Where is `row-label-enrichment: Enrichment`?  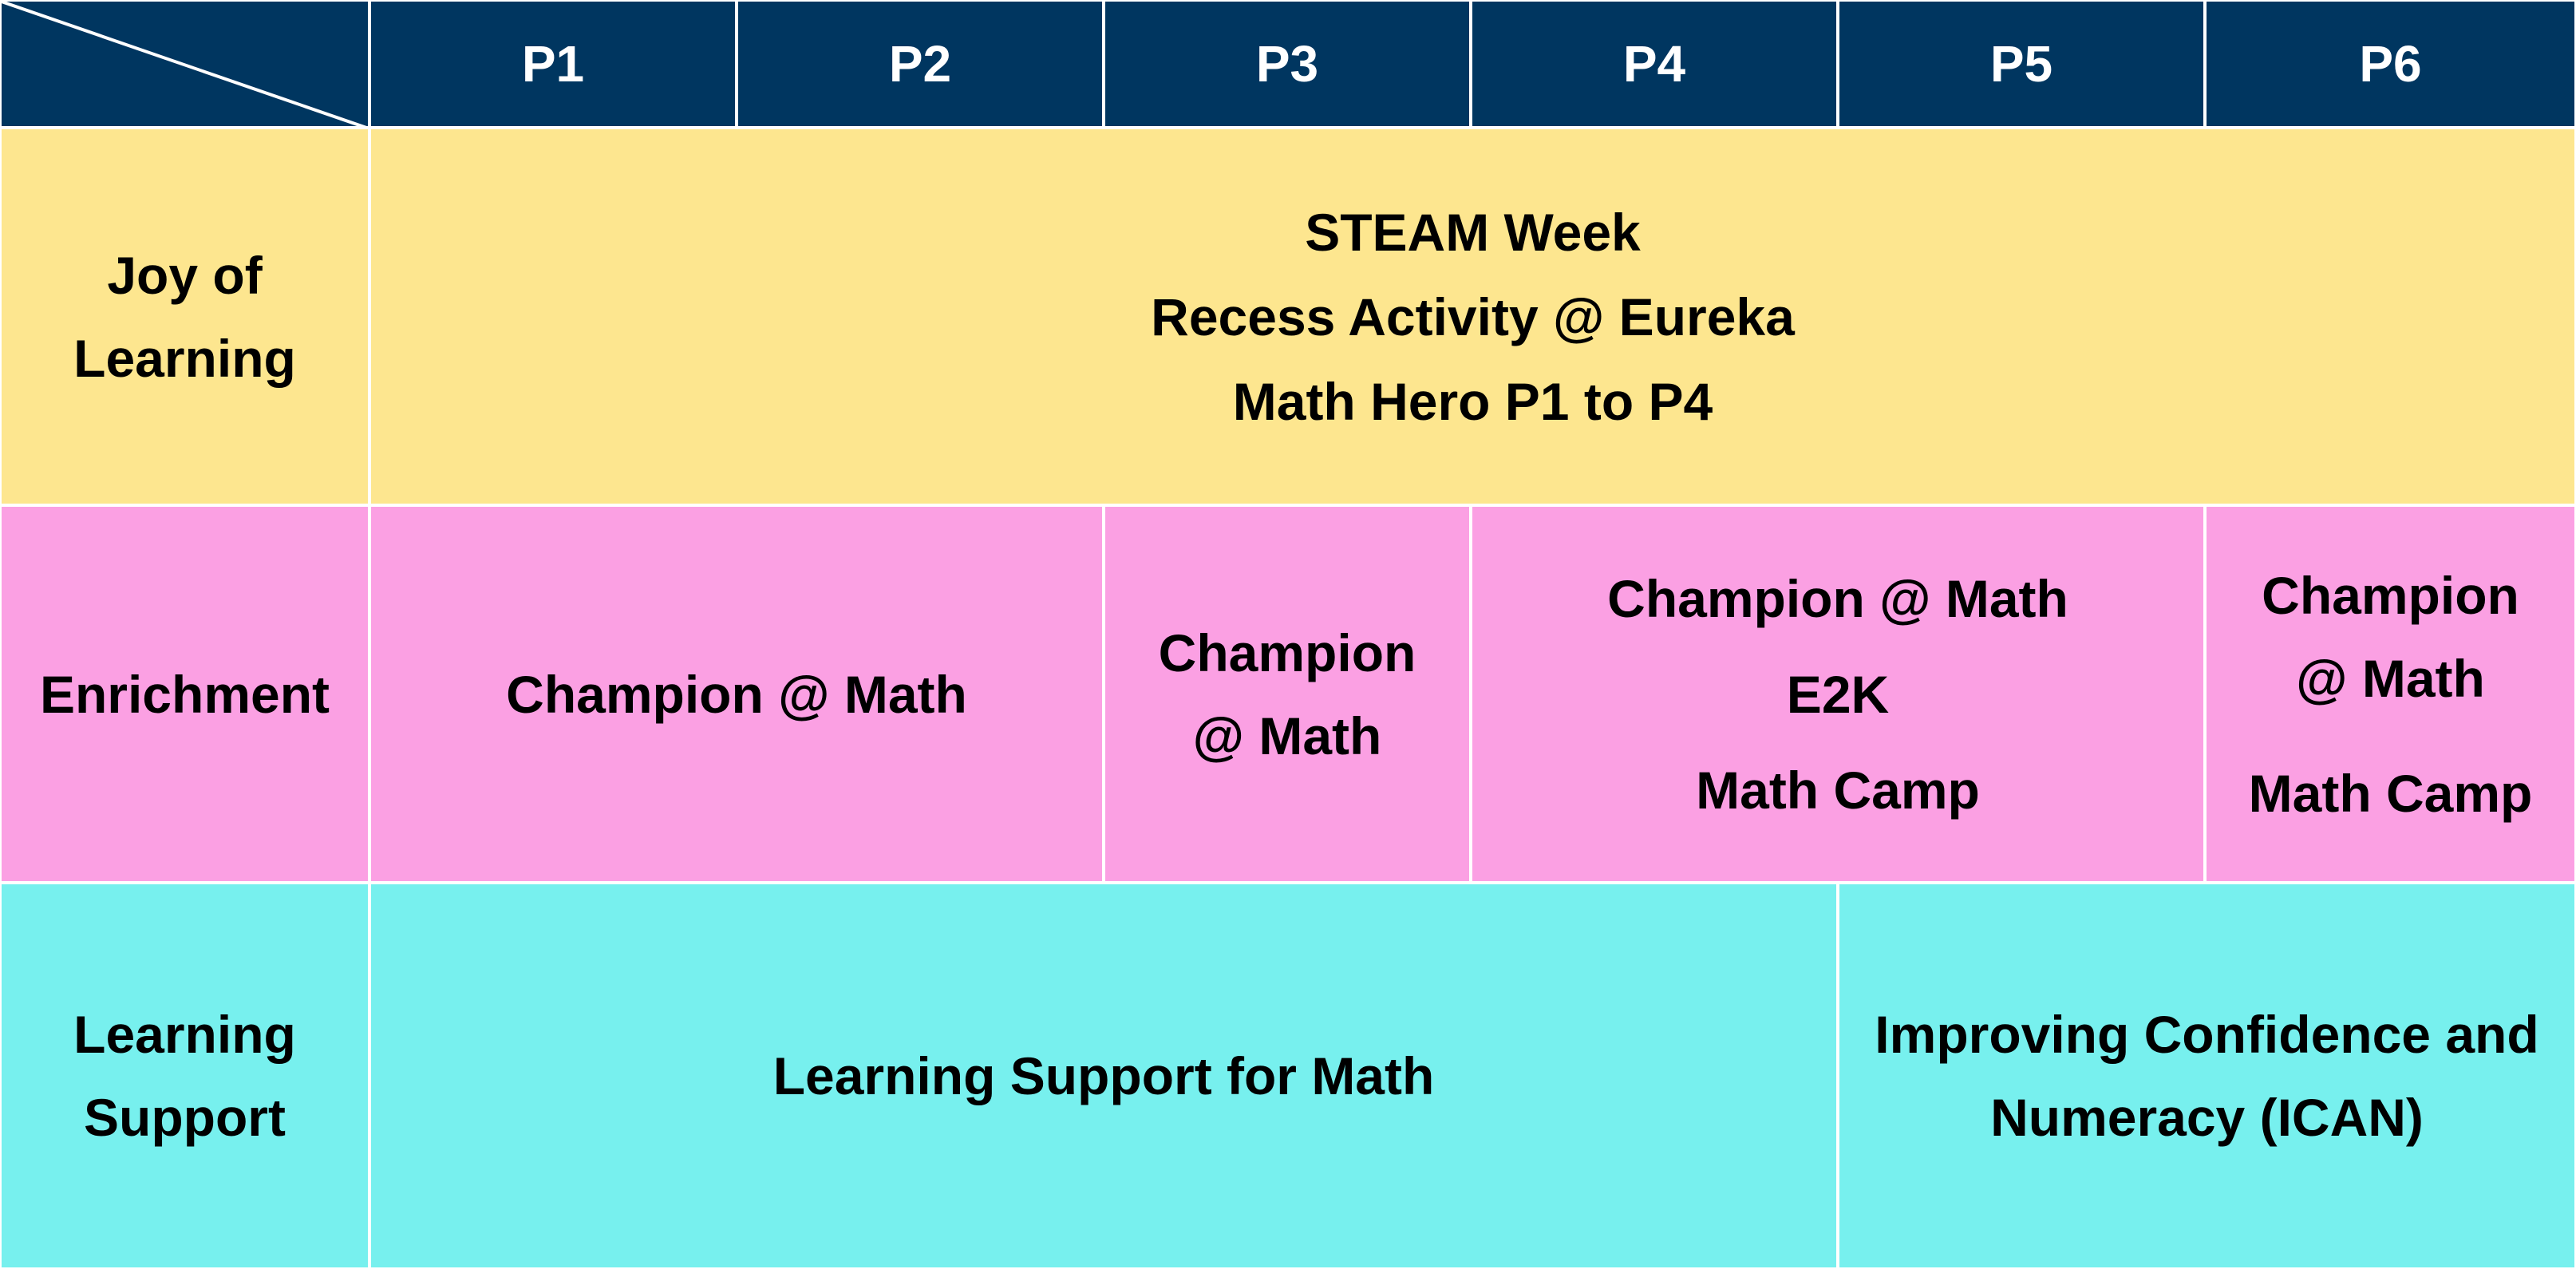 row-label-enrichment: Enrichment is located at coordinates (184, 694).